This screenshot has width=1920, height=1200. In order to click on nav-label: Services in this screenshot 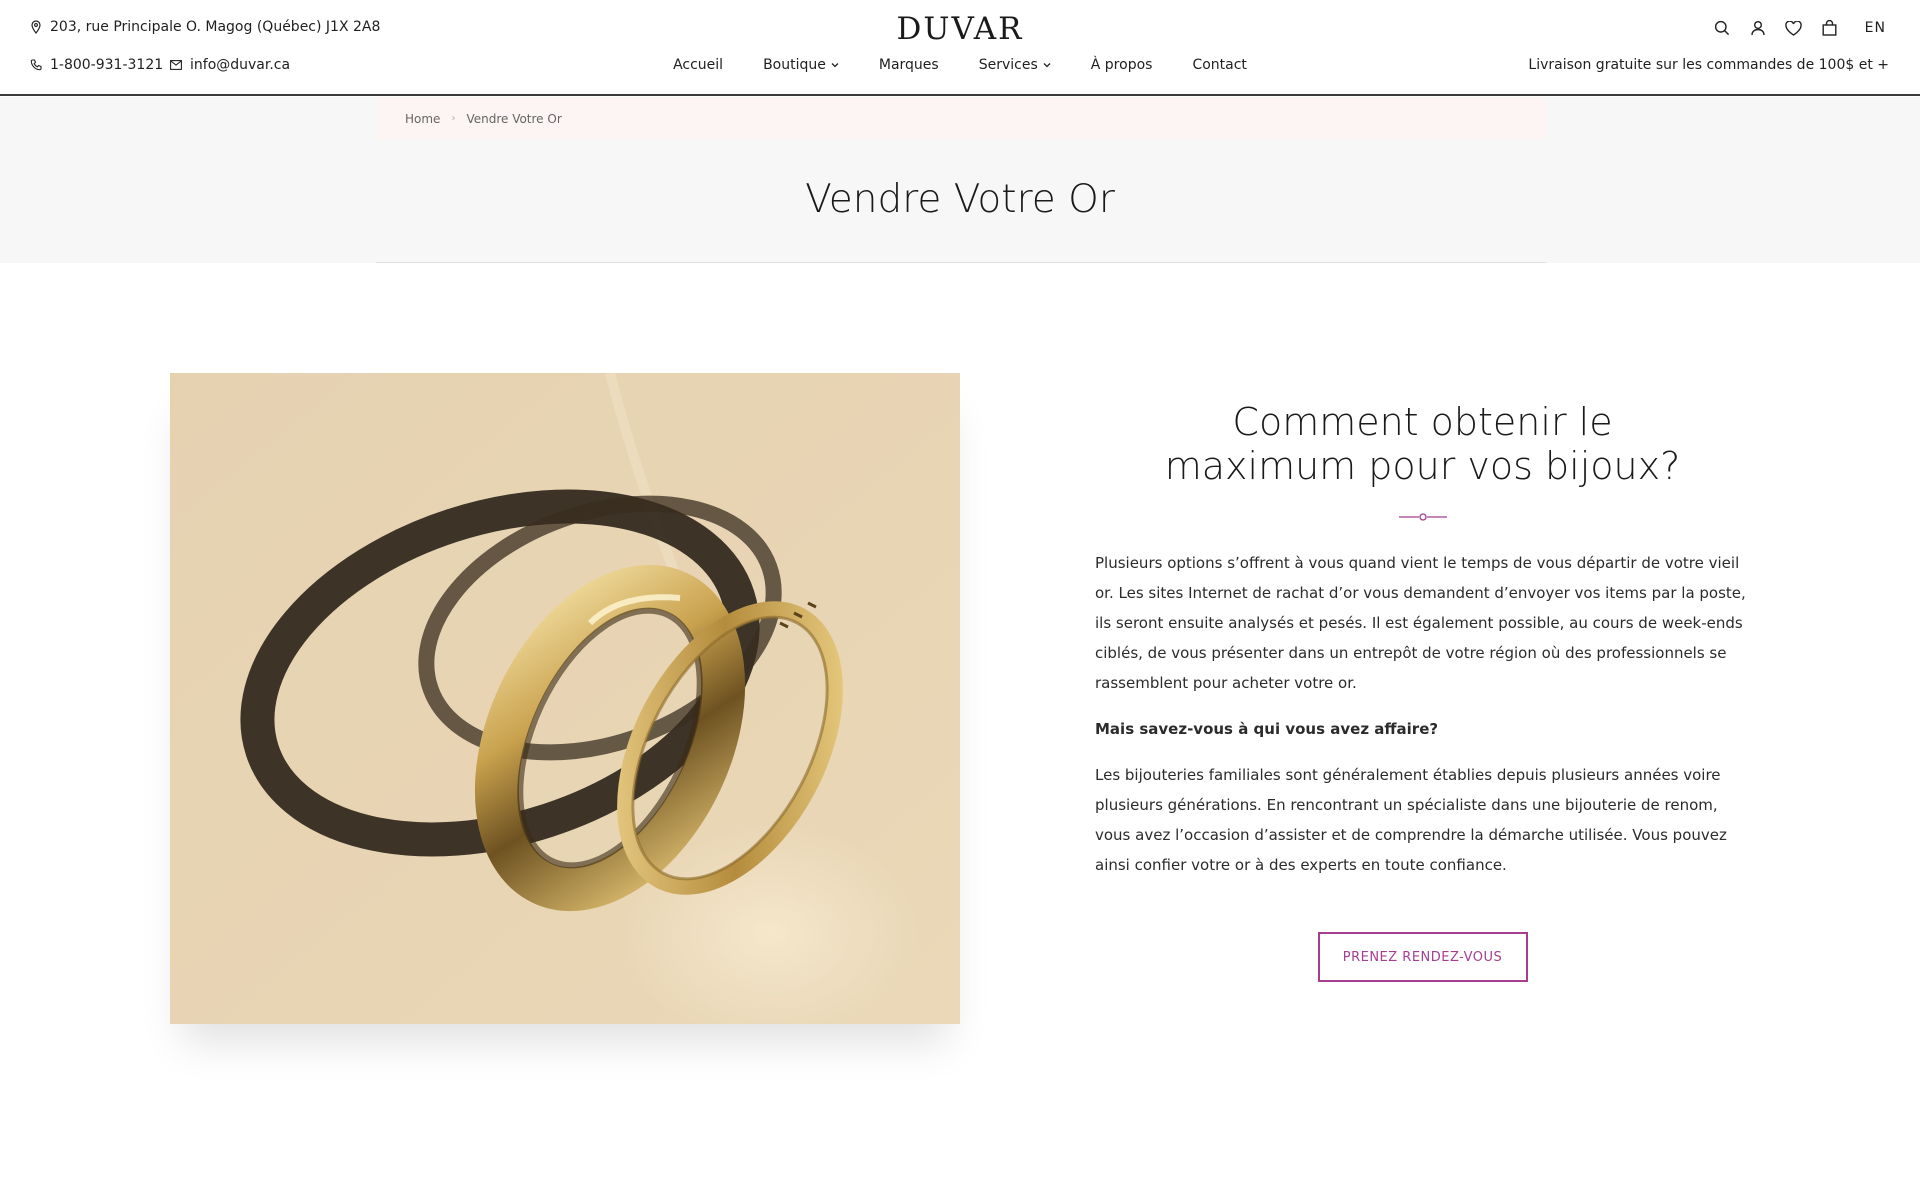, I will do `click(1008, 65)`.